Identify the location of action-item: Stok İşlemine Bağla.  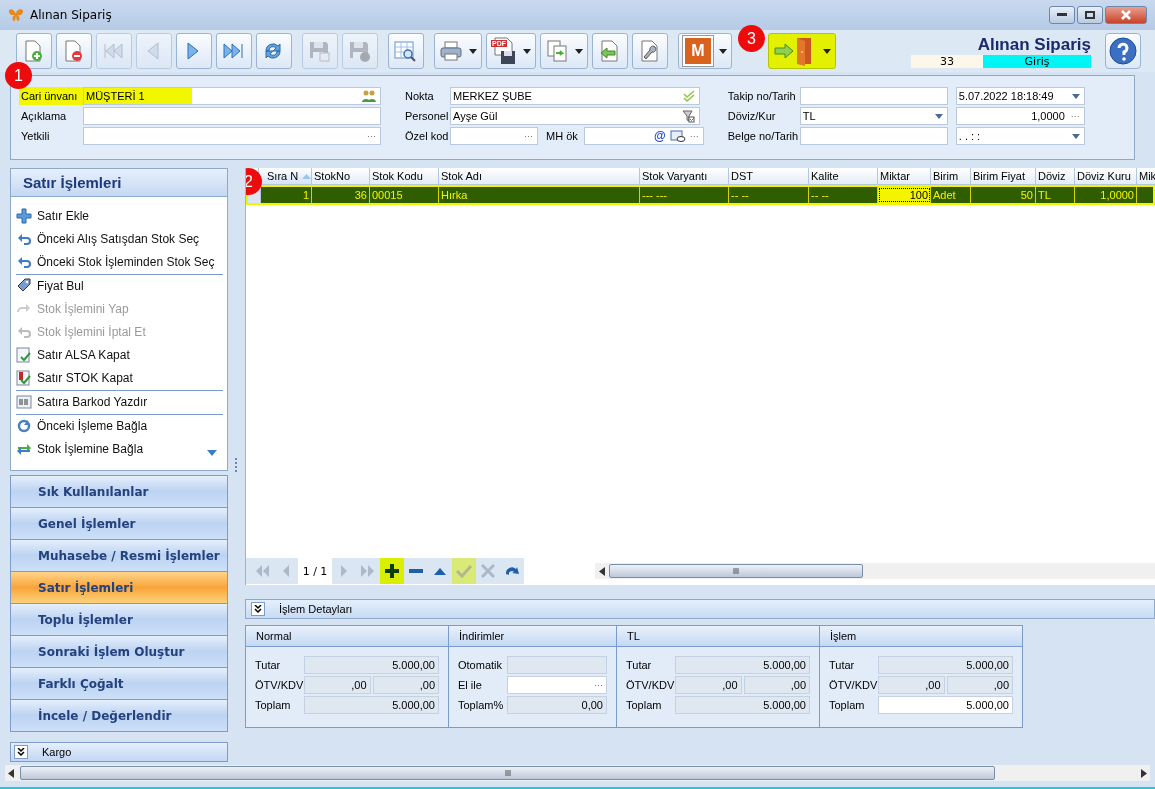
(119, 449).